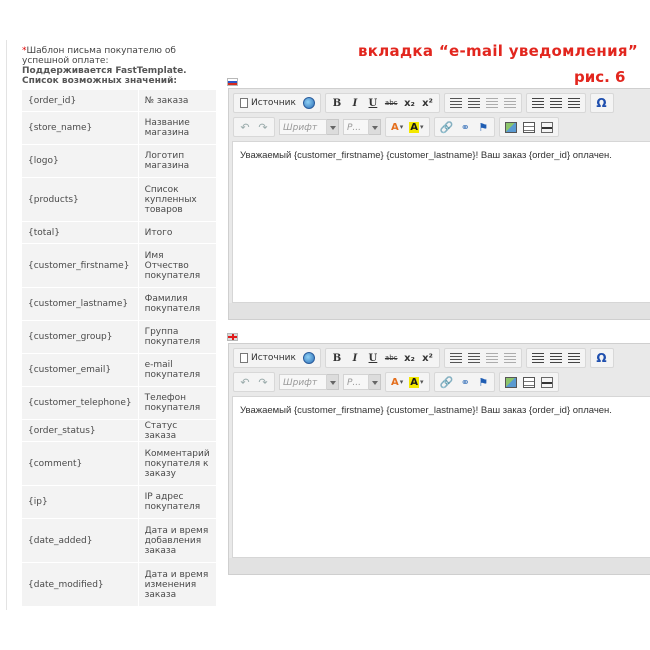 The width and height of the screenshot is (650, 650). I want to click on toolbar-group-align, so click(555, 358).